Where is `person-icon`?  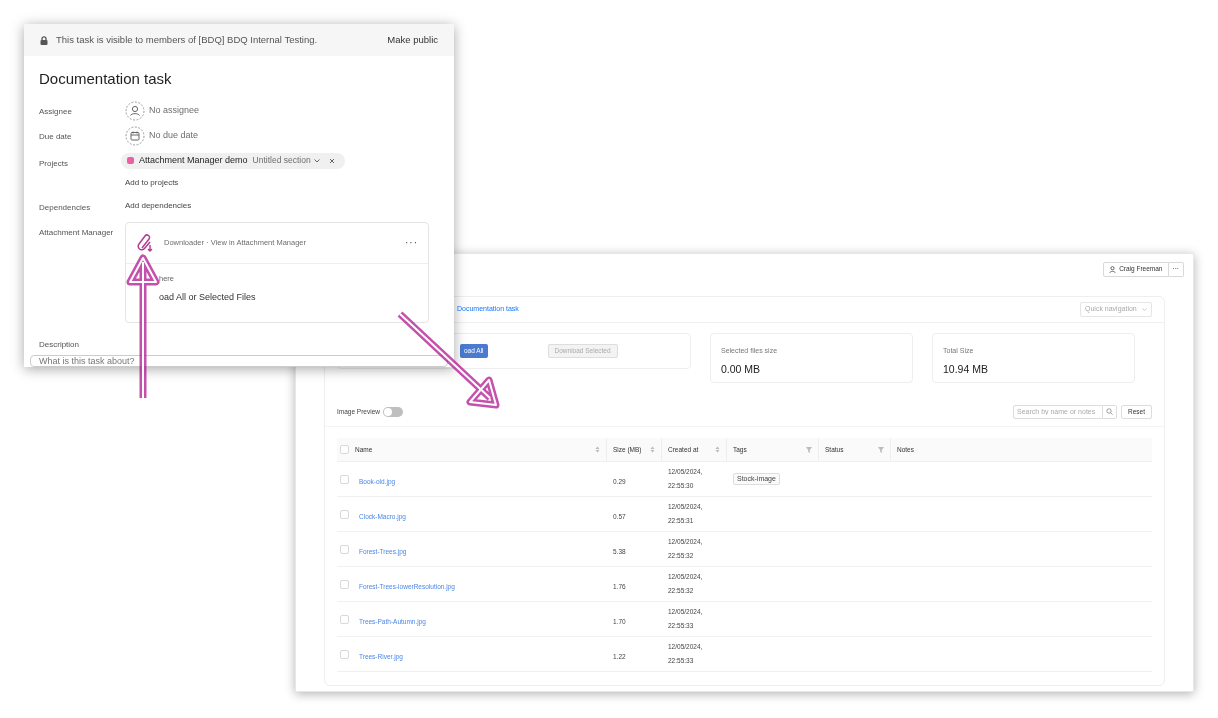 person-icon is located at coordinates (135, 110).